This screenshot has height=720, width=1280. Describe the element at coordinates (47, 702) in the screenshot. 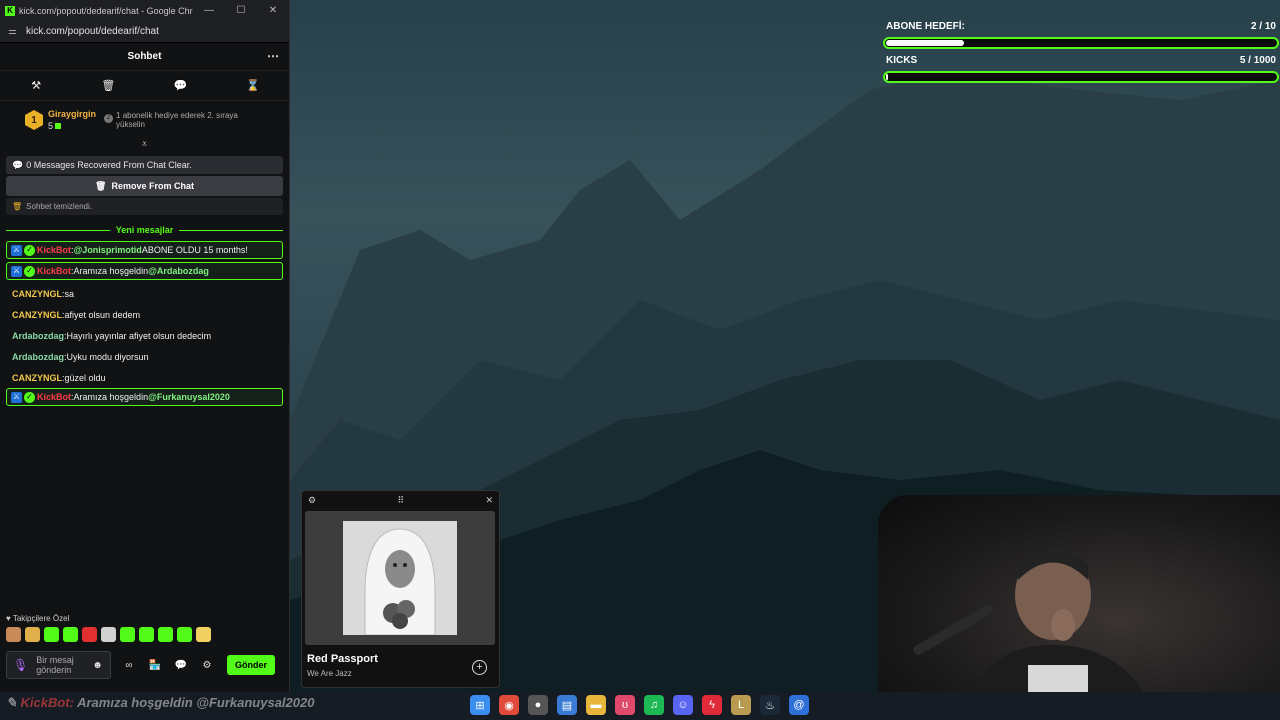

I see `ticker-user: KickBot:` at that location.